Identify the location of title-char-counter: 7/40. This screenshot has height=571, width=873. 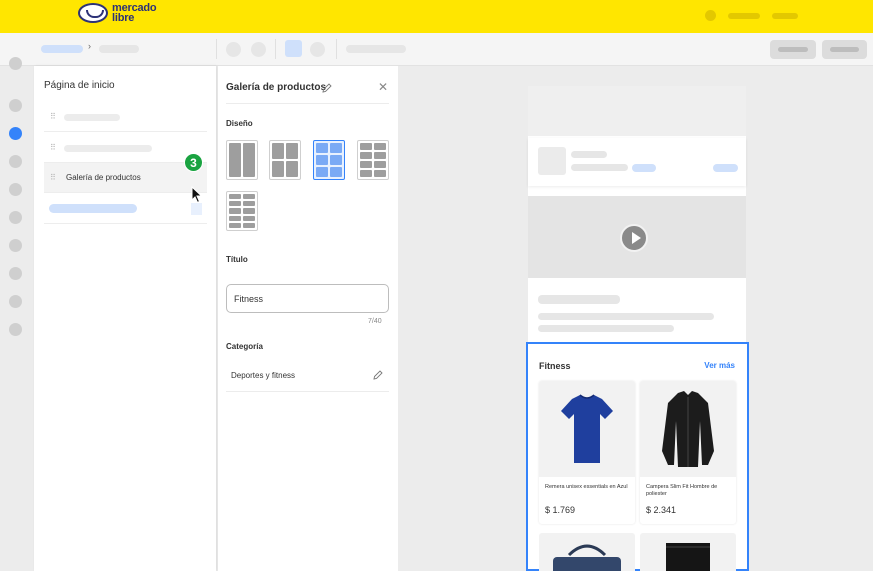
(375, 321).